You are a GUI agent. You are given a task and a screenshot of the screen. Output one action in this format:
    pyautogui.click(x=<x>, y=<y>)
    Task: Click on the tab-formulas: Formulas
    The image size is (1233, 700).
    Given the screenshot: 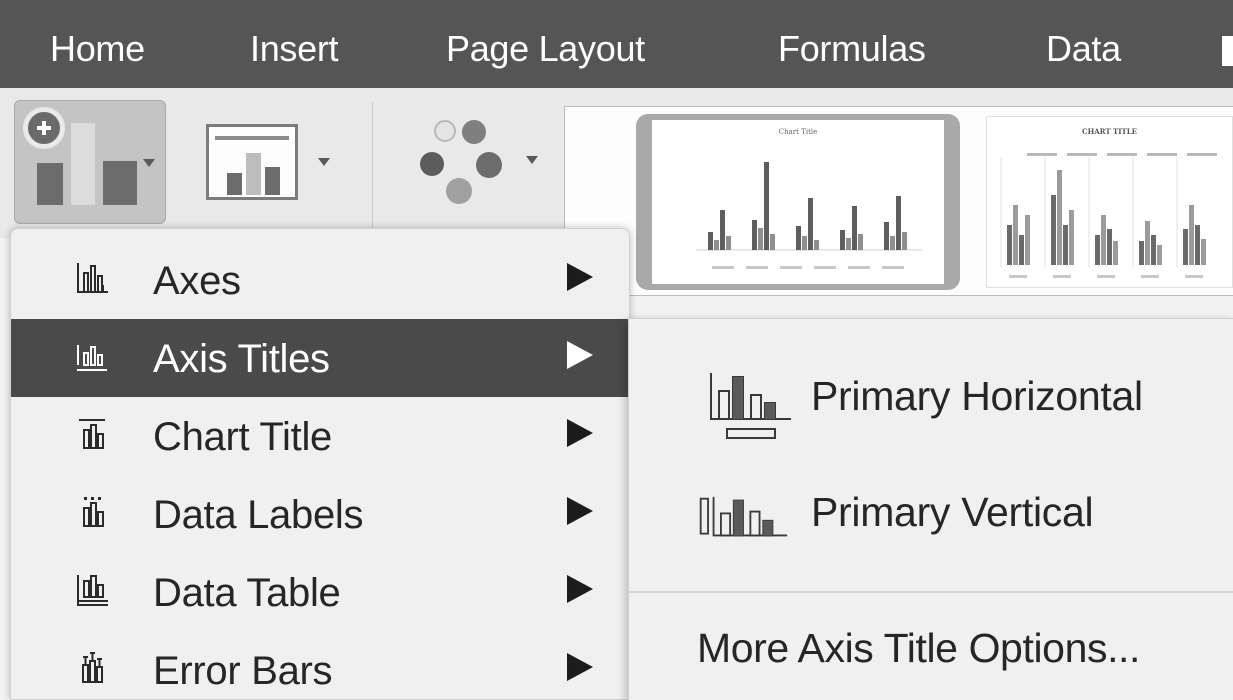 What is the action you would take?
    pyautogui.click(x=852, y=49)
    